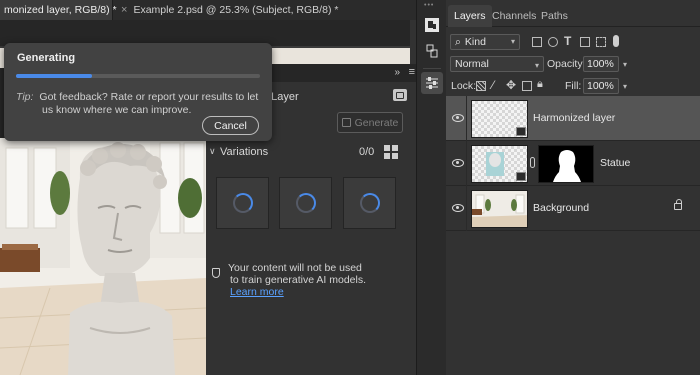  Describe the element at coordinates (554, 16) in the screenshot. I see `tab-paths: Paths` at that location.